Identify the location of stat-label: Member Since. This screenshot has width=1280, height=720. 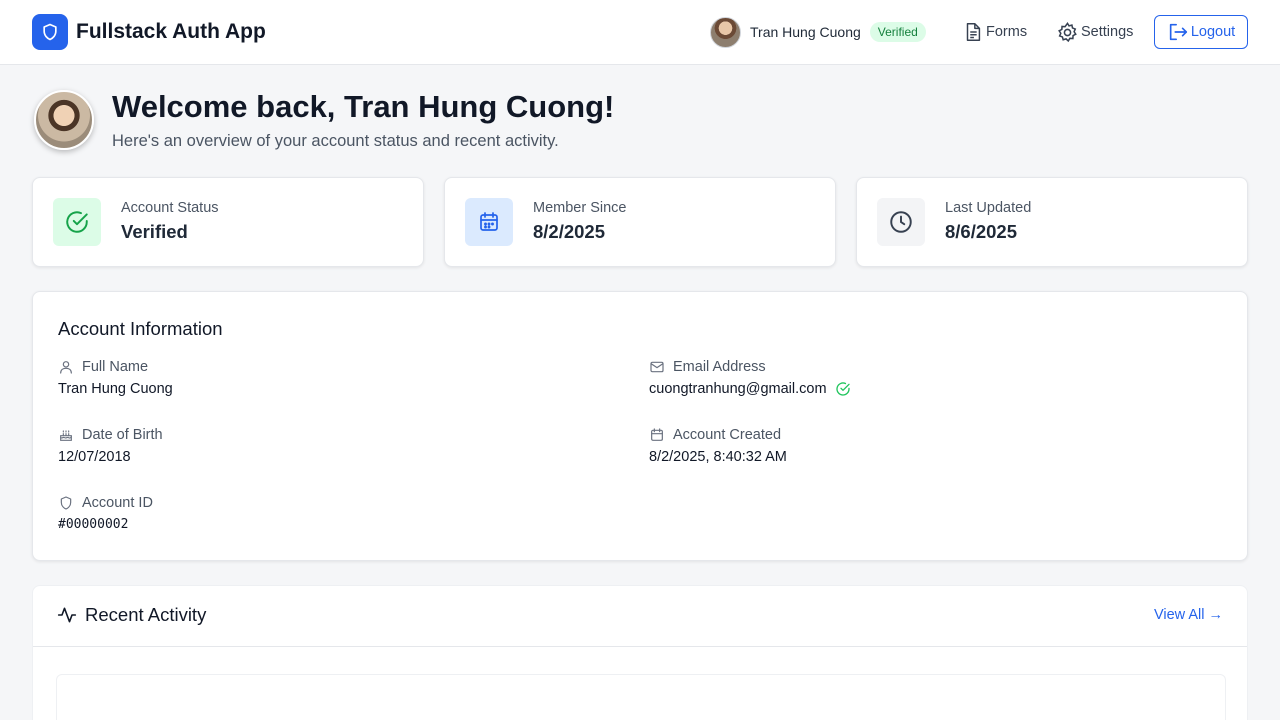
(580, 208).